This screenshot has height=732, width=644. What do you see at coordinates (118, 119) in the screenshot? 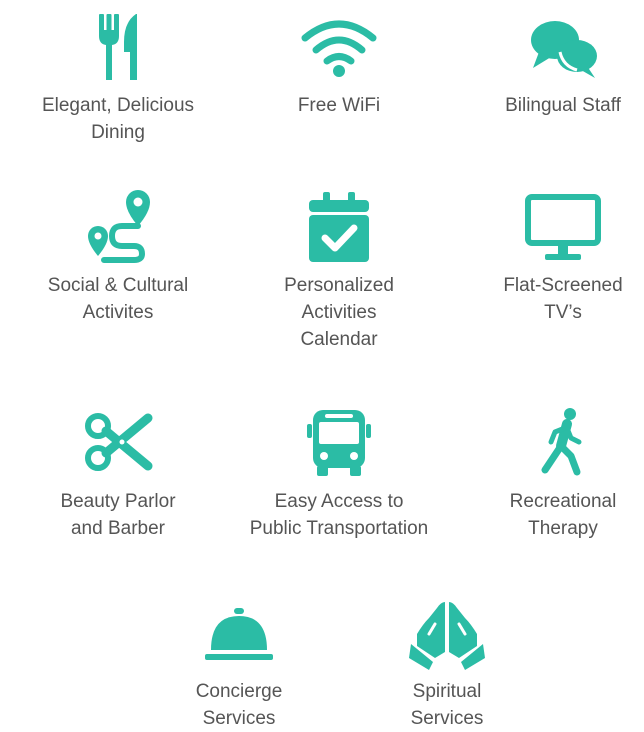
I see `amenity-label: Elegant, Delicious Dining` at bounding box center [118, 119].